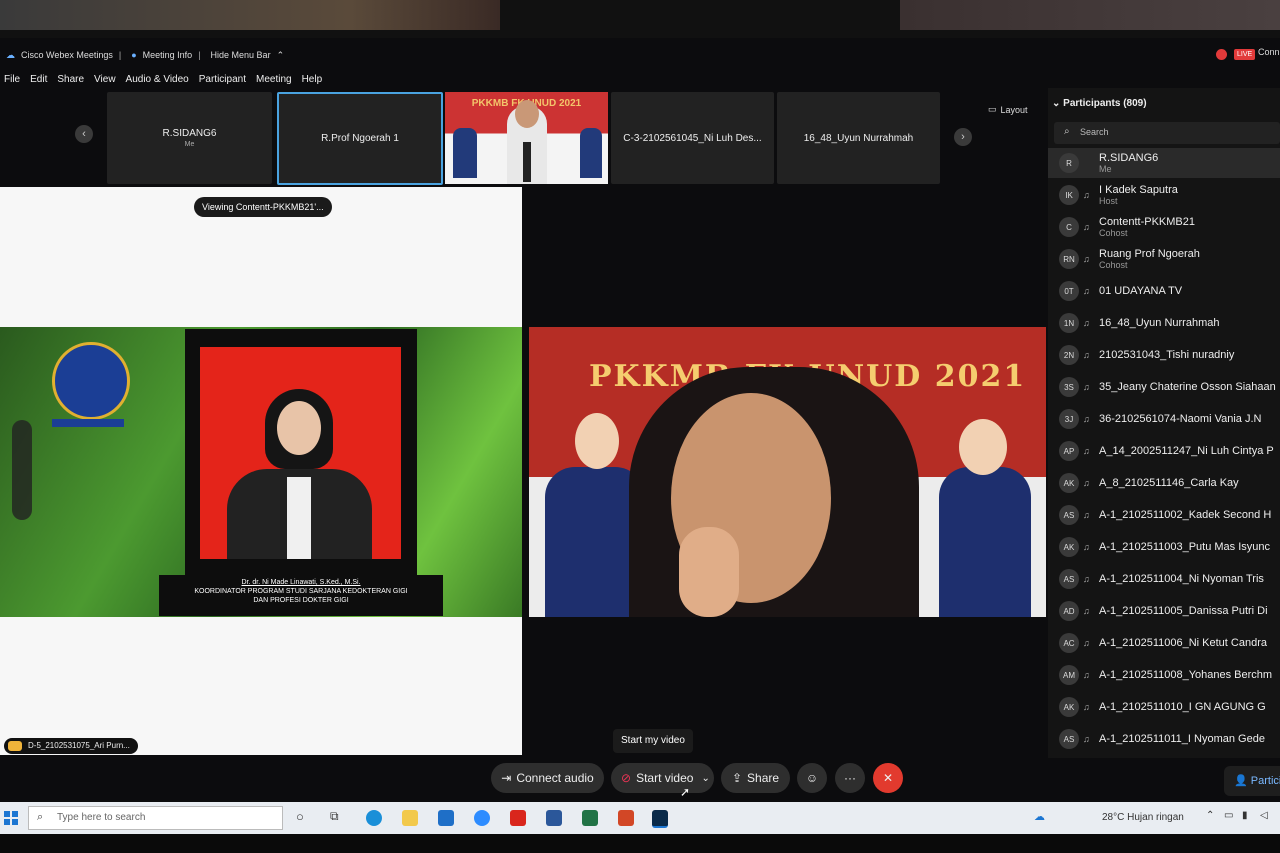  I want to click on excel-icon, so click(590, 818).